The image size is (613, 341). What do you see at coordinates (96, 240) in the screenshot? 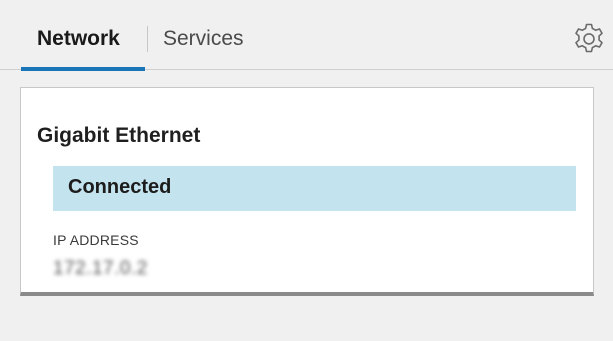
I see `ip-address-label: IP ADDRESS` at bounding box center [96, 240].